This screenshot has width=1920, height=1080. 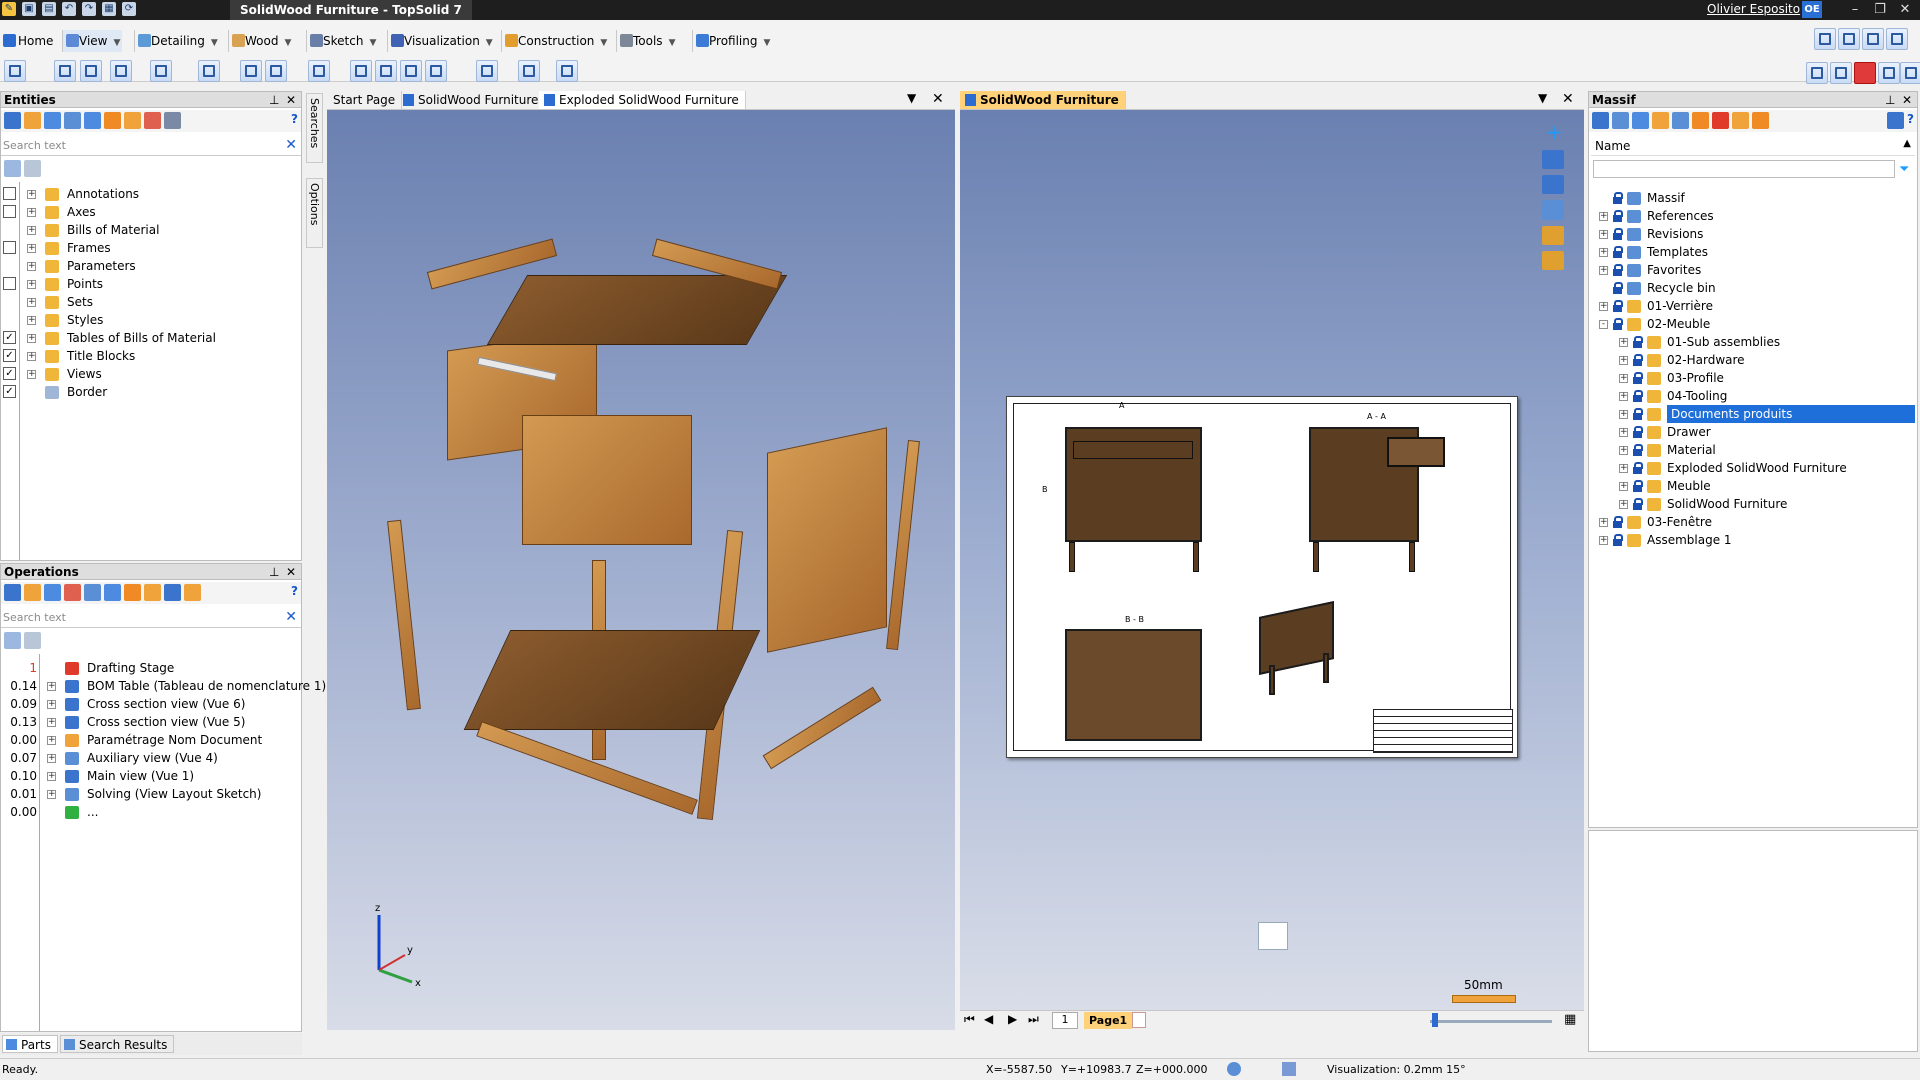 I want to click on insert-icon, so click(x=132, y=592).